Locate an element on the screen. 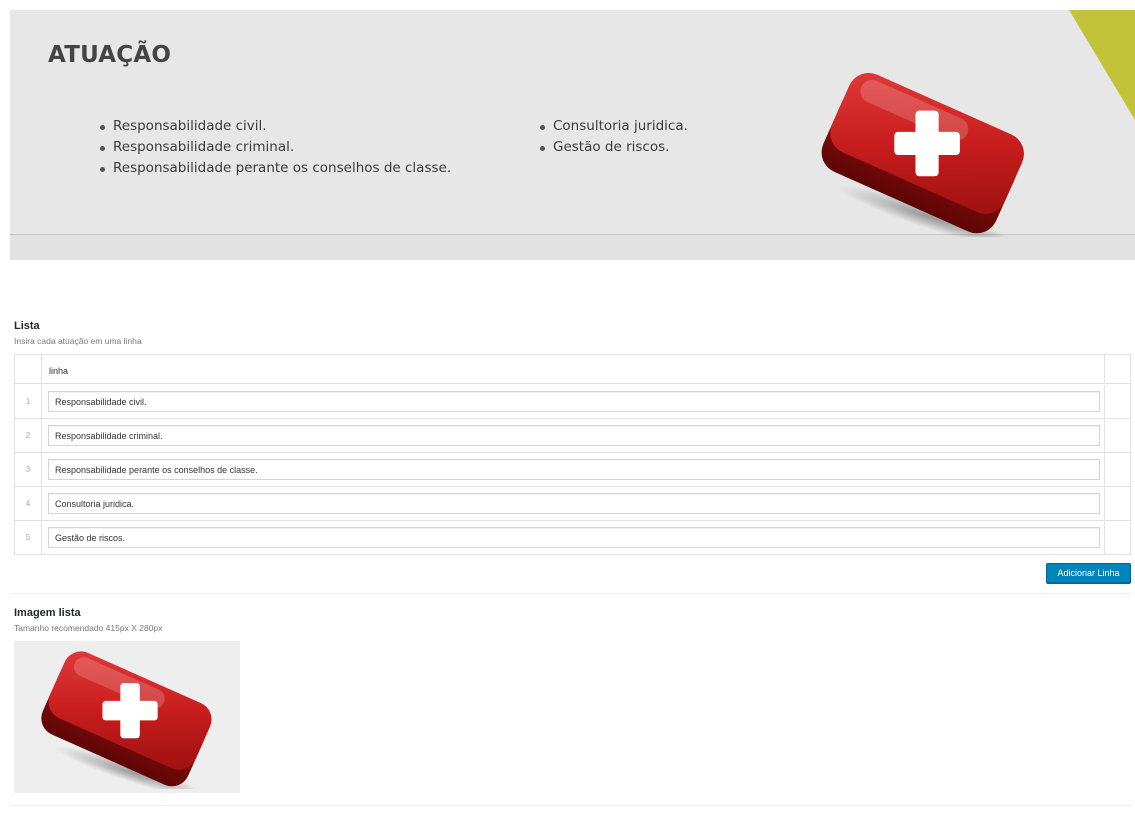 This screenshot has width=1135, height=821. row-number: 1 is located at coordinates (28, 401).